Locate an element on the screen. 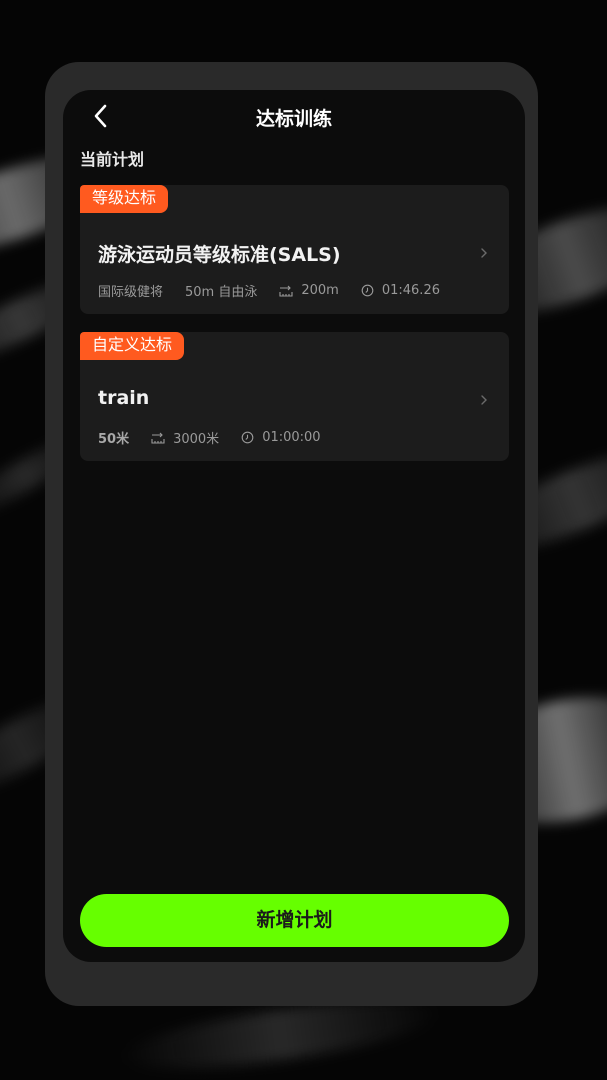  plan-distance-value: 200m is located at coordinates (320, 290).